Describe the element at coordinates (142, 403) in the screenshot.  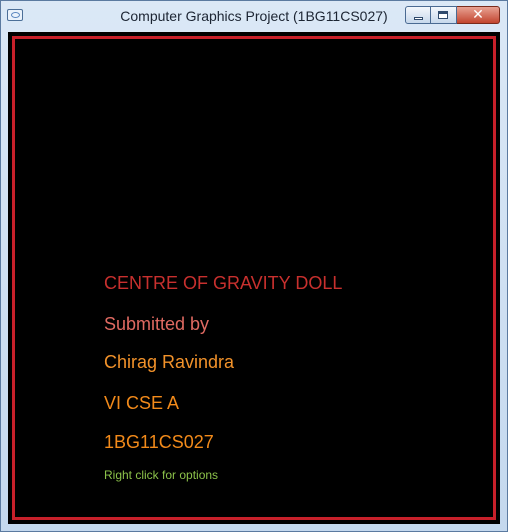
I see `class-section: VI CSE A` at that location.